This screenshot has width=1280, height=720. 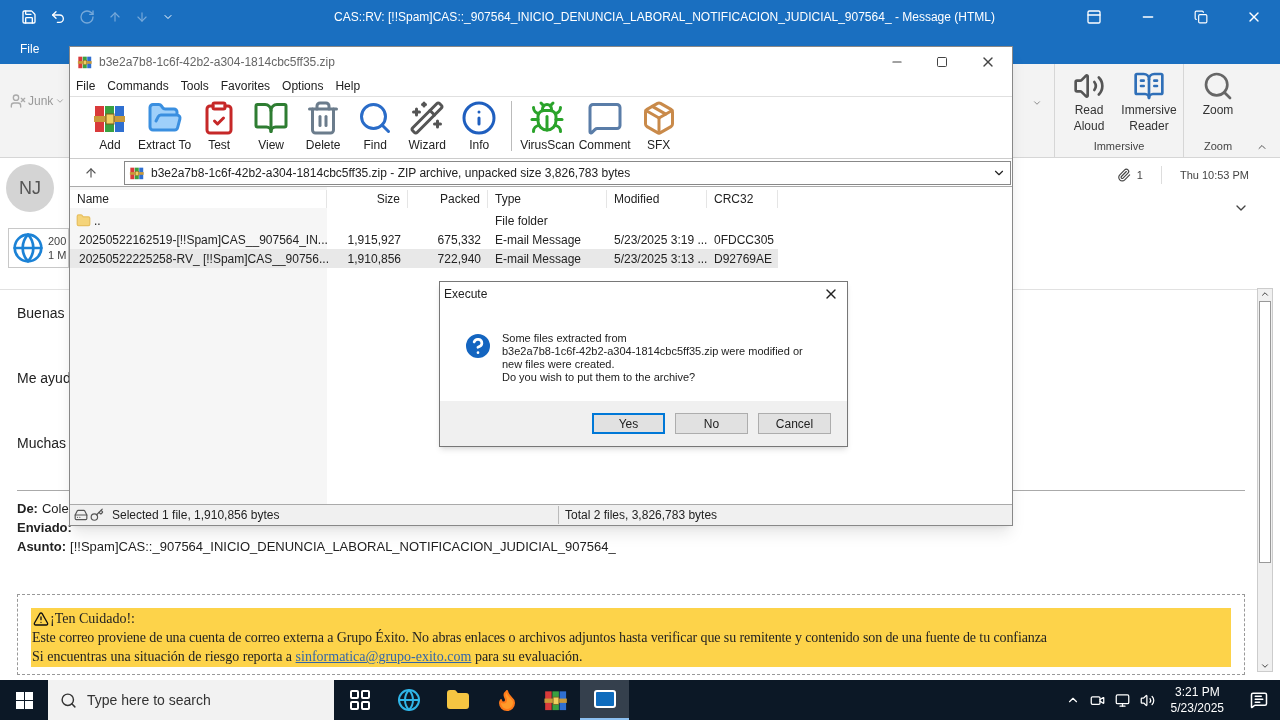 What do you see at coordinates (383, 656) in the screenshot?
I see `email-link: sinformatica@grupo-exito.com` at bounding box center [383, 656].